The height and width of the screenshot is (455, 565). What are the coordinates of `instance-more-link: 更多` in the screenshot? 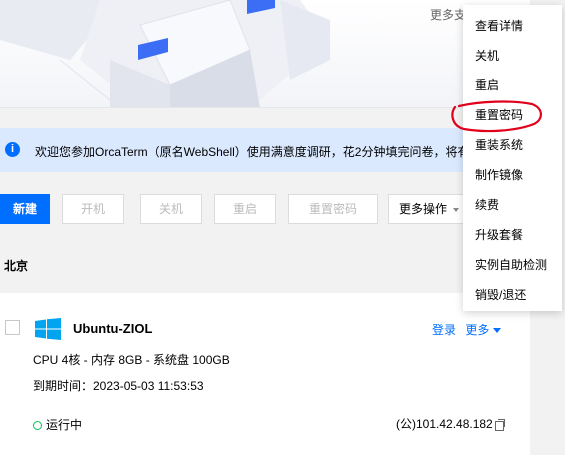 It's located at (483, 329).